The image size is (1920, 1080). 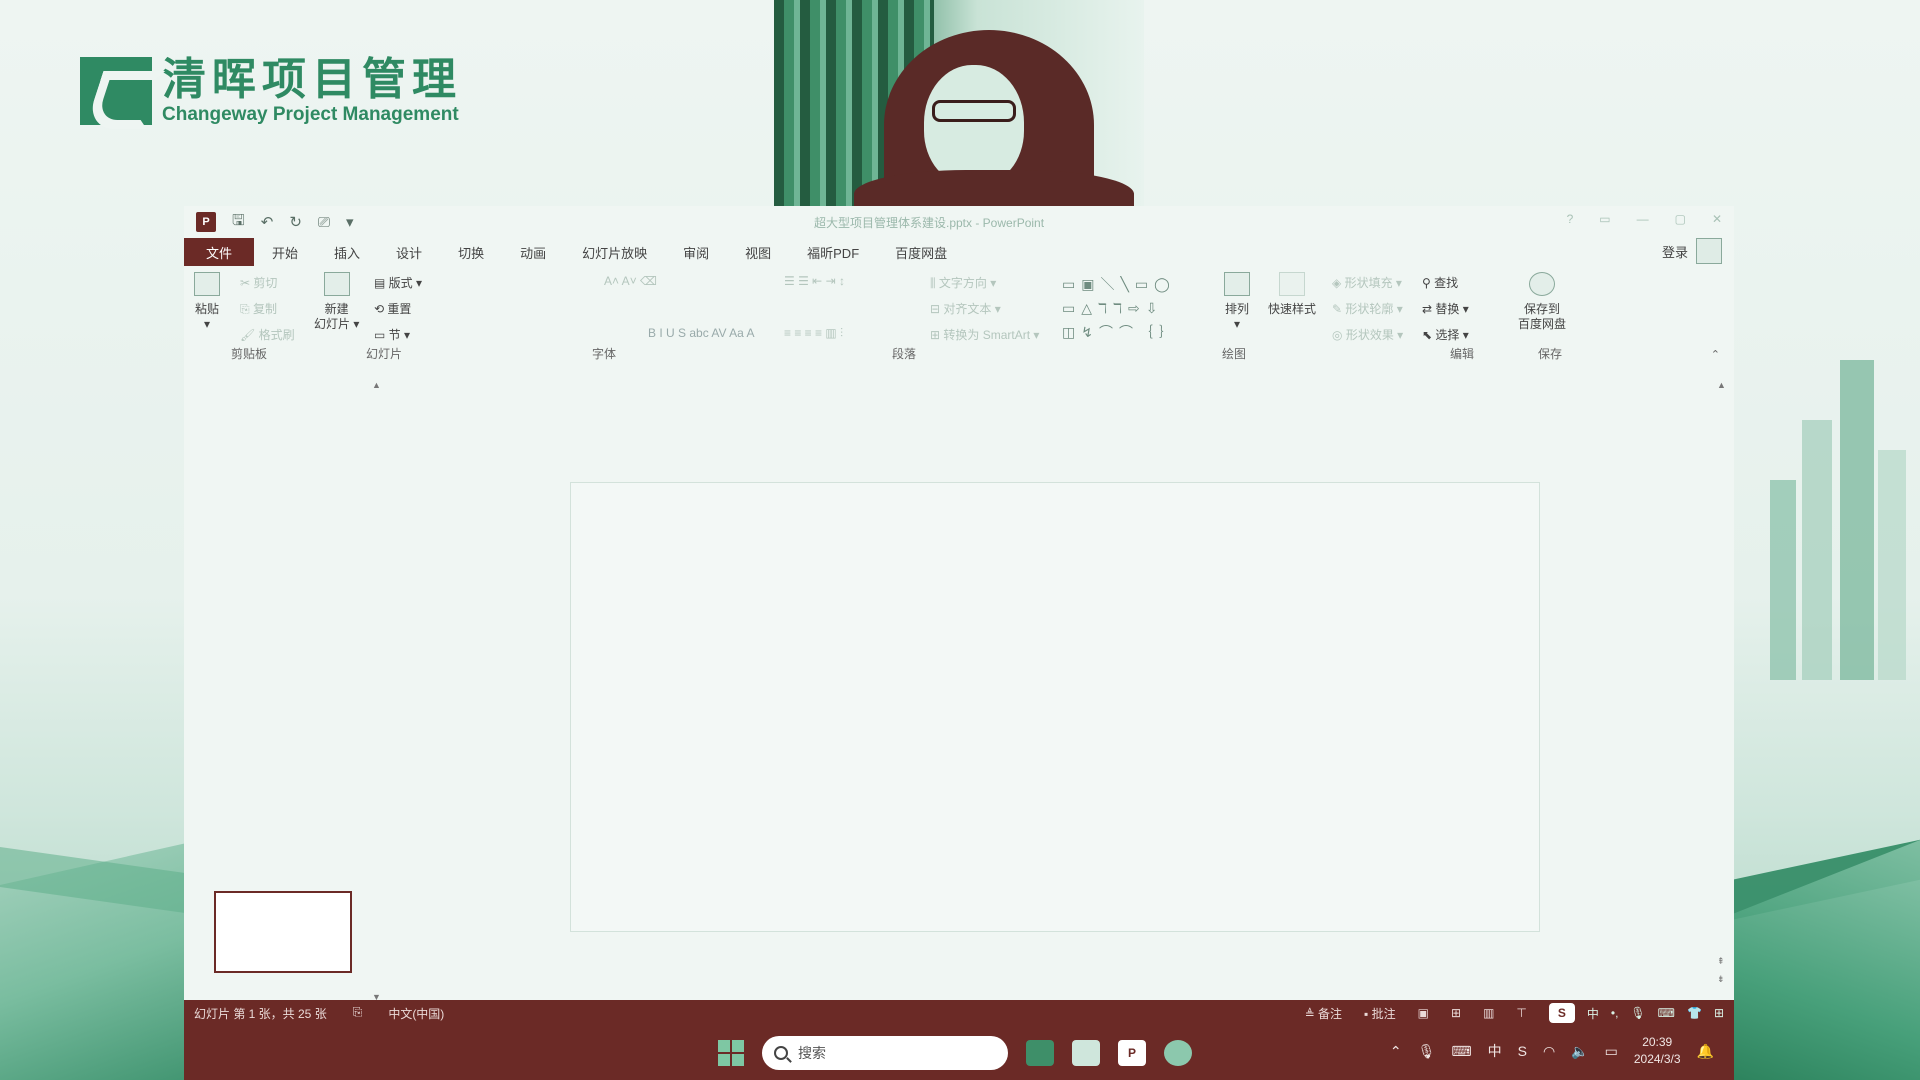 I want to click on reading-view-icon: ▥, so click(x=1488, y=1013).